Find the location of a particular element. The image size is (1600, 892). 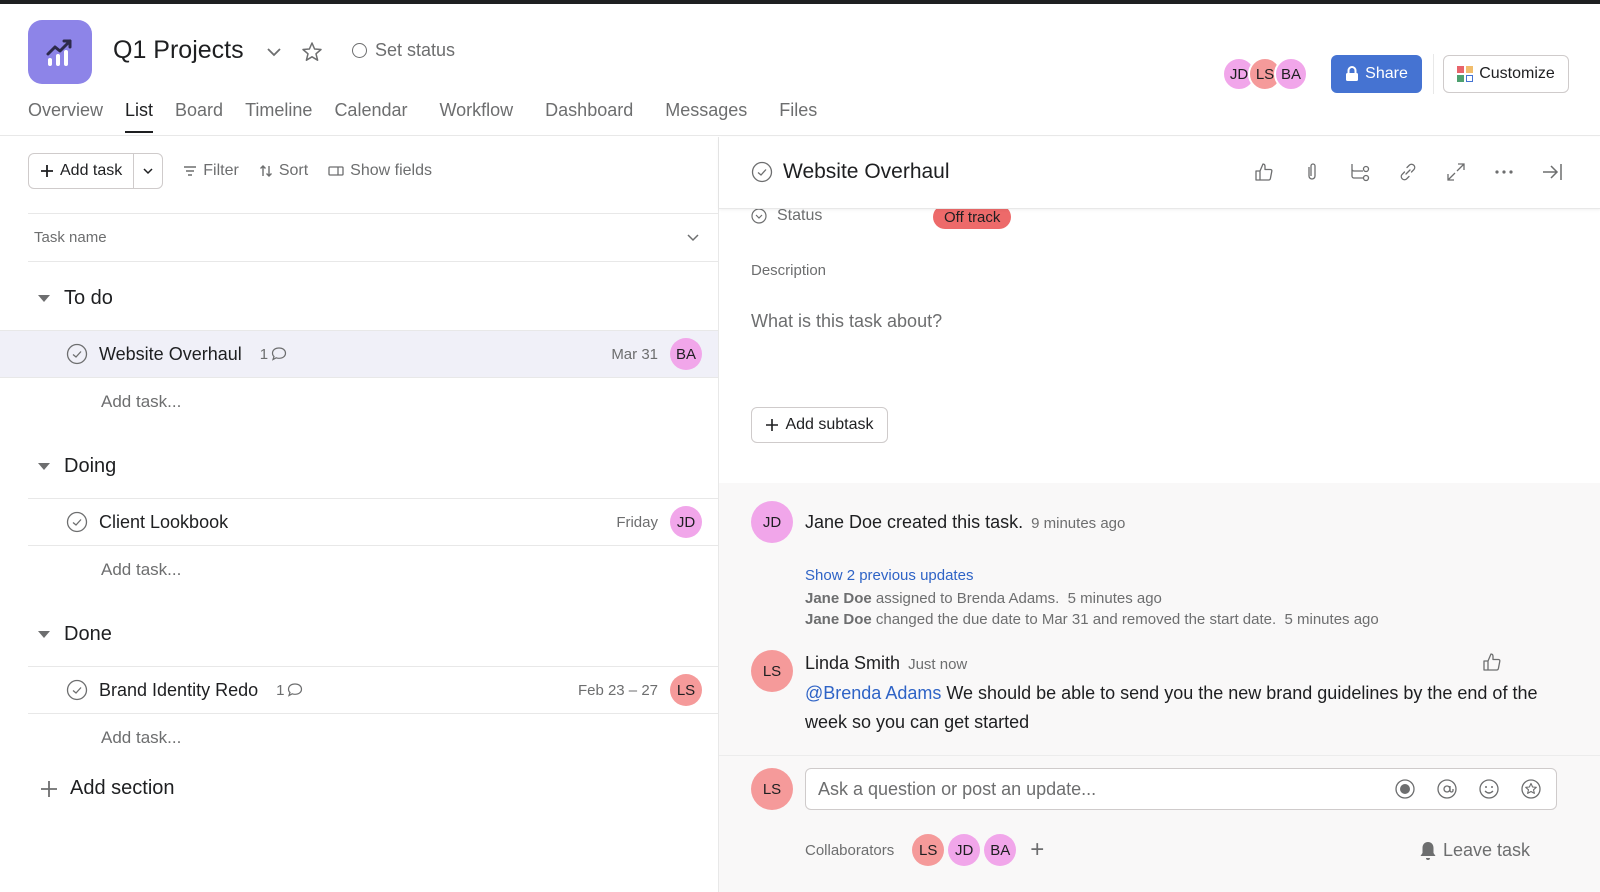

customize-button: Customize is located at coordinates (1506, 74).